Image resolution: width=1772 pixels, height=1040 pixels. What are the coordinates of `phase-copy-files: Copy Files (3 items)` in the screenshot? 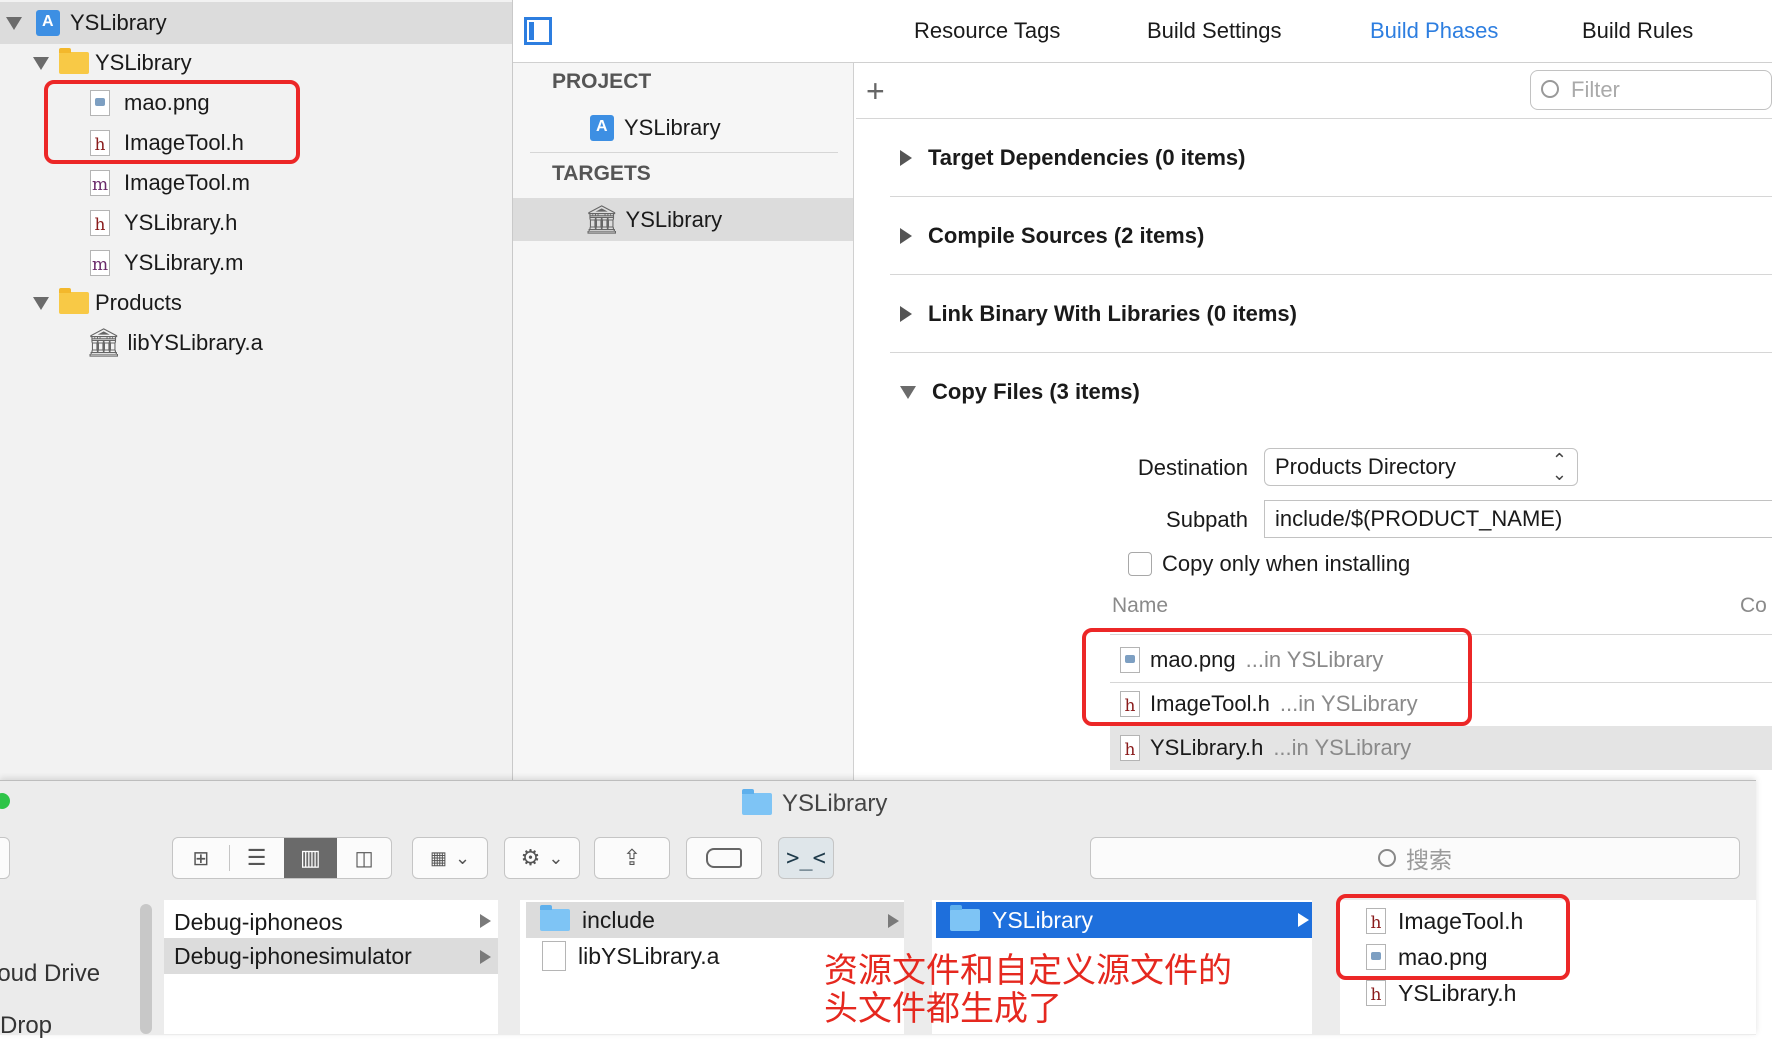 It's located at (1020, 392).